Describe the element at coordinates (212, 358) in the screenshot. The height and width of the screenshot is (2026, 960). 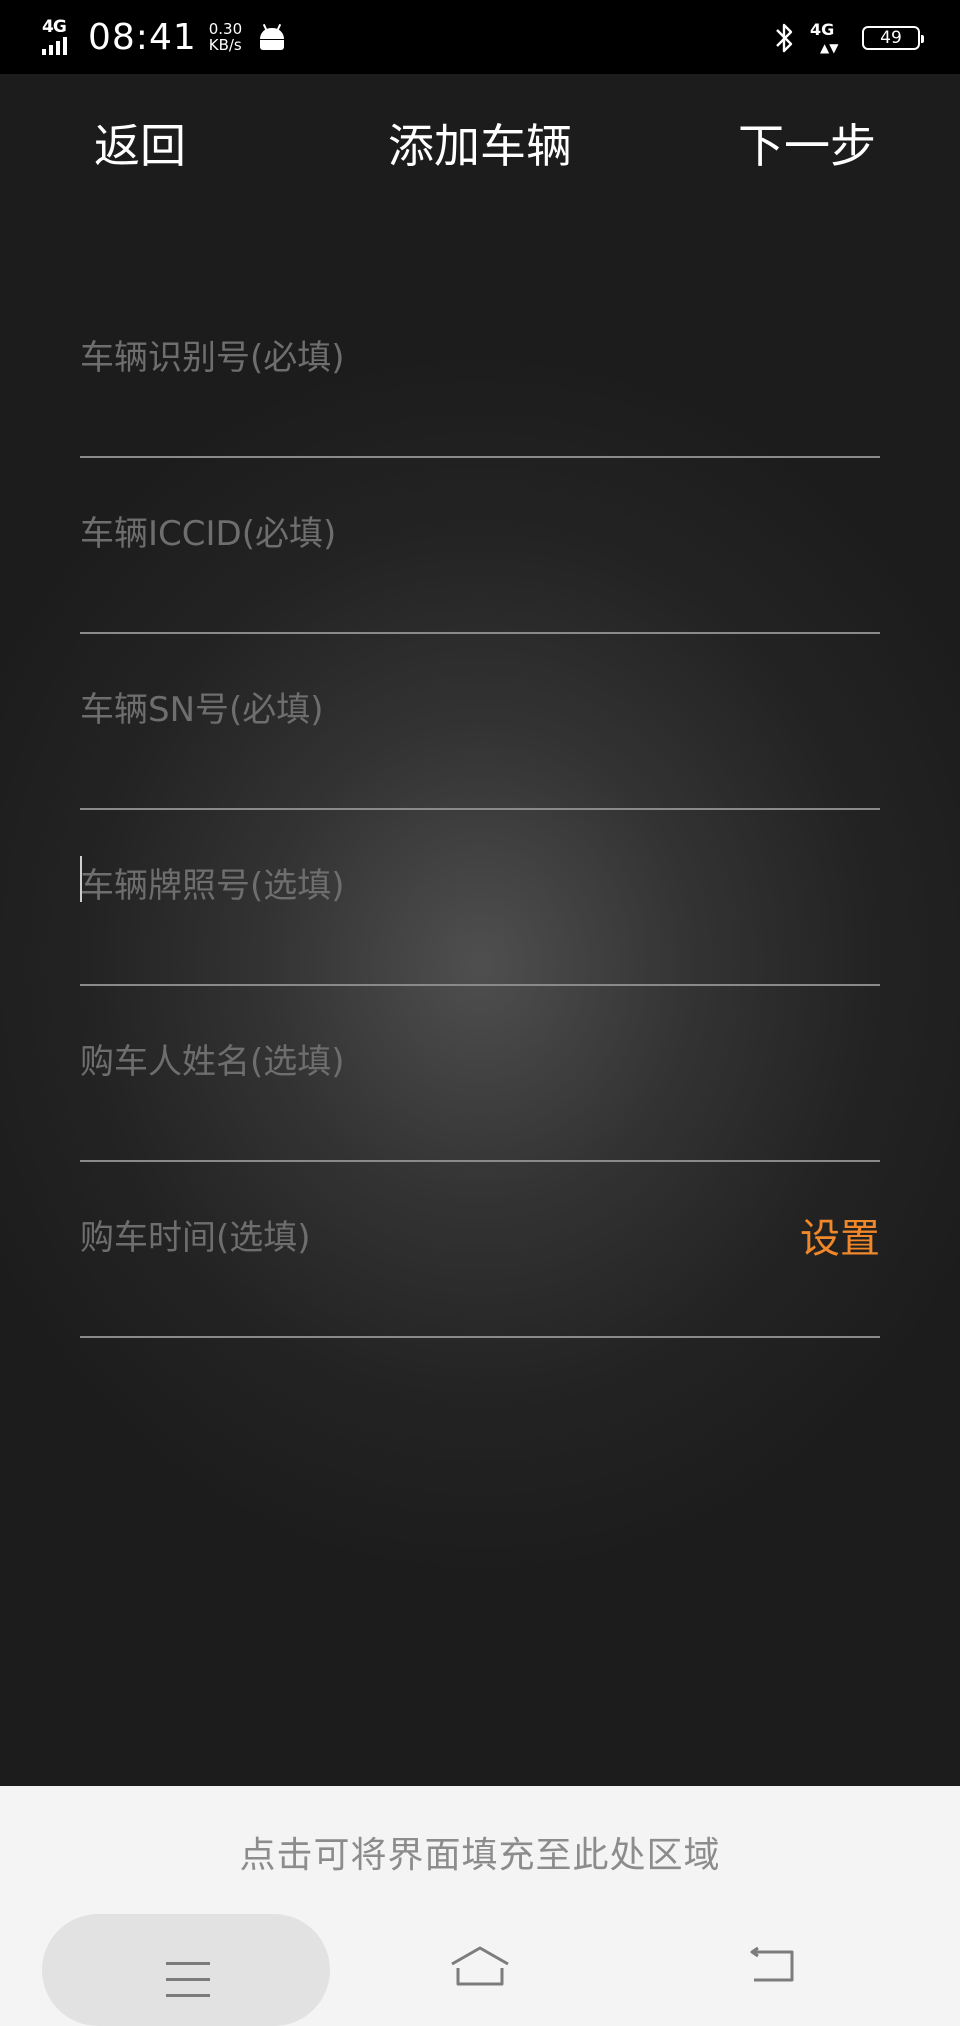
I see `vin-placeholder: 车辆识别号(必填)` at that location.